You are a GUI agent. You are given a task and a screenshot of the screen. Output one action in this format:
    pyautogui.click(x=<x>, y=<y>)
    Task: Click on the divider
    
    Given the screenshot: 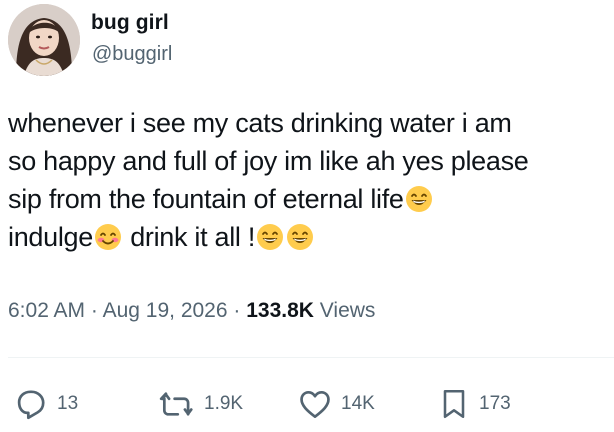 What is the action you would take?
    pyautogui.click(x=311, y=357)
    